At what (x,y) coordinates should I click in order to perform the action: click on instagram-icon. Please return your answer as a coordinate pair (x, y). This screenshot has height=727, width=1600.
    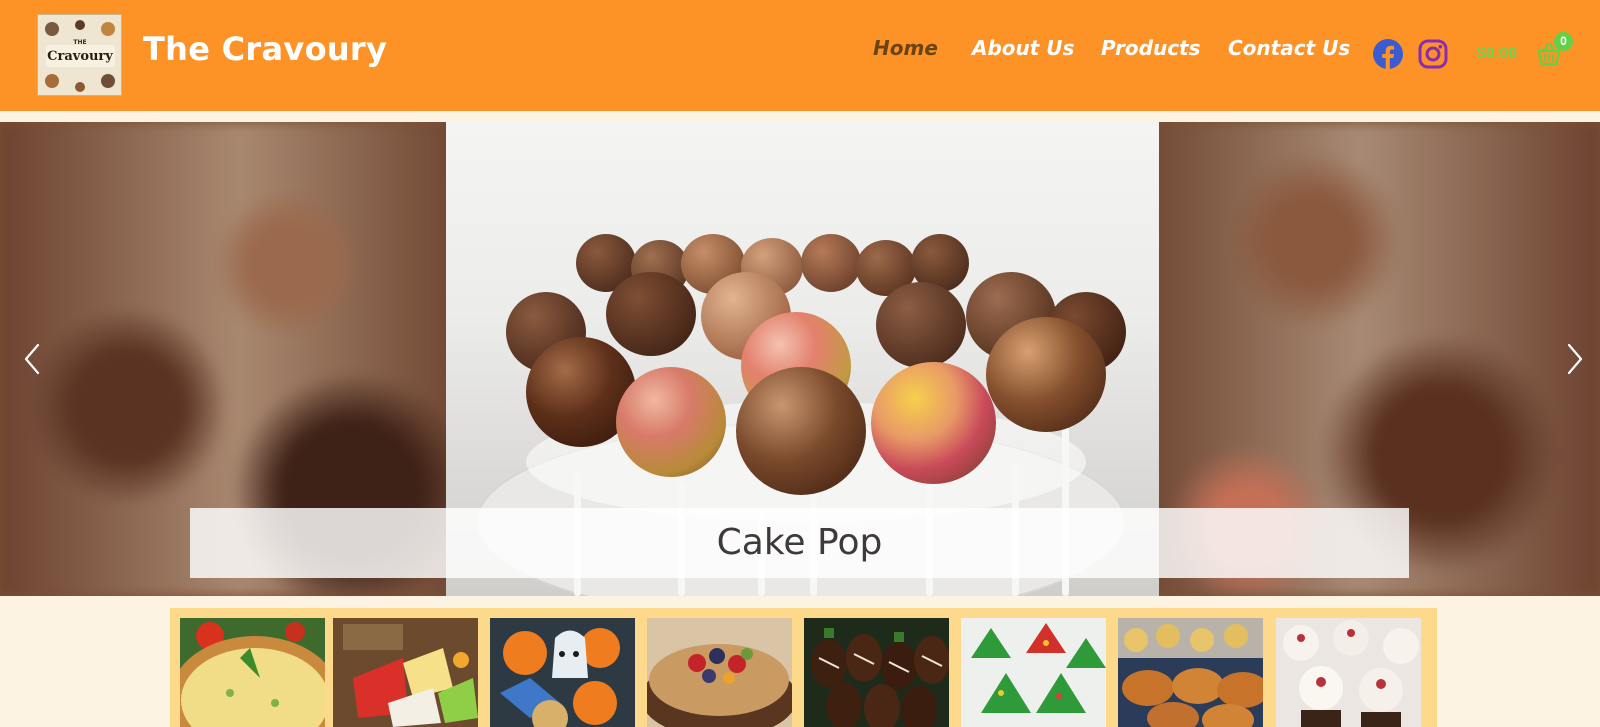
    Looking at the image, I should click on (1433, 54).